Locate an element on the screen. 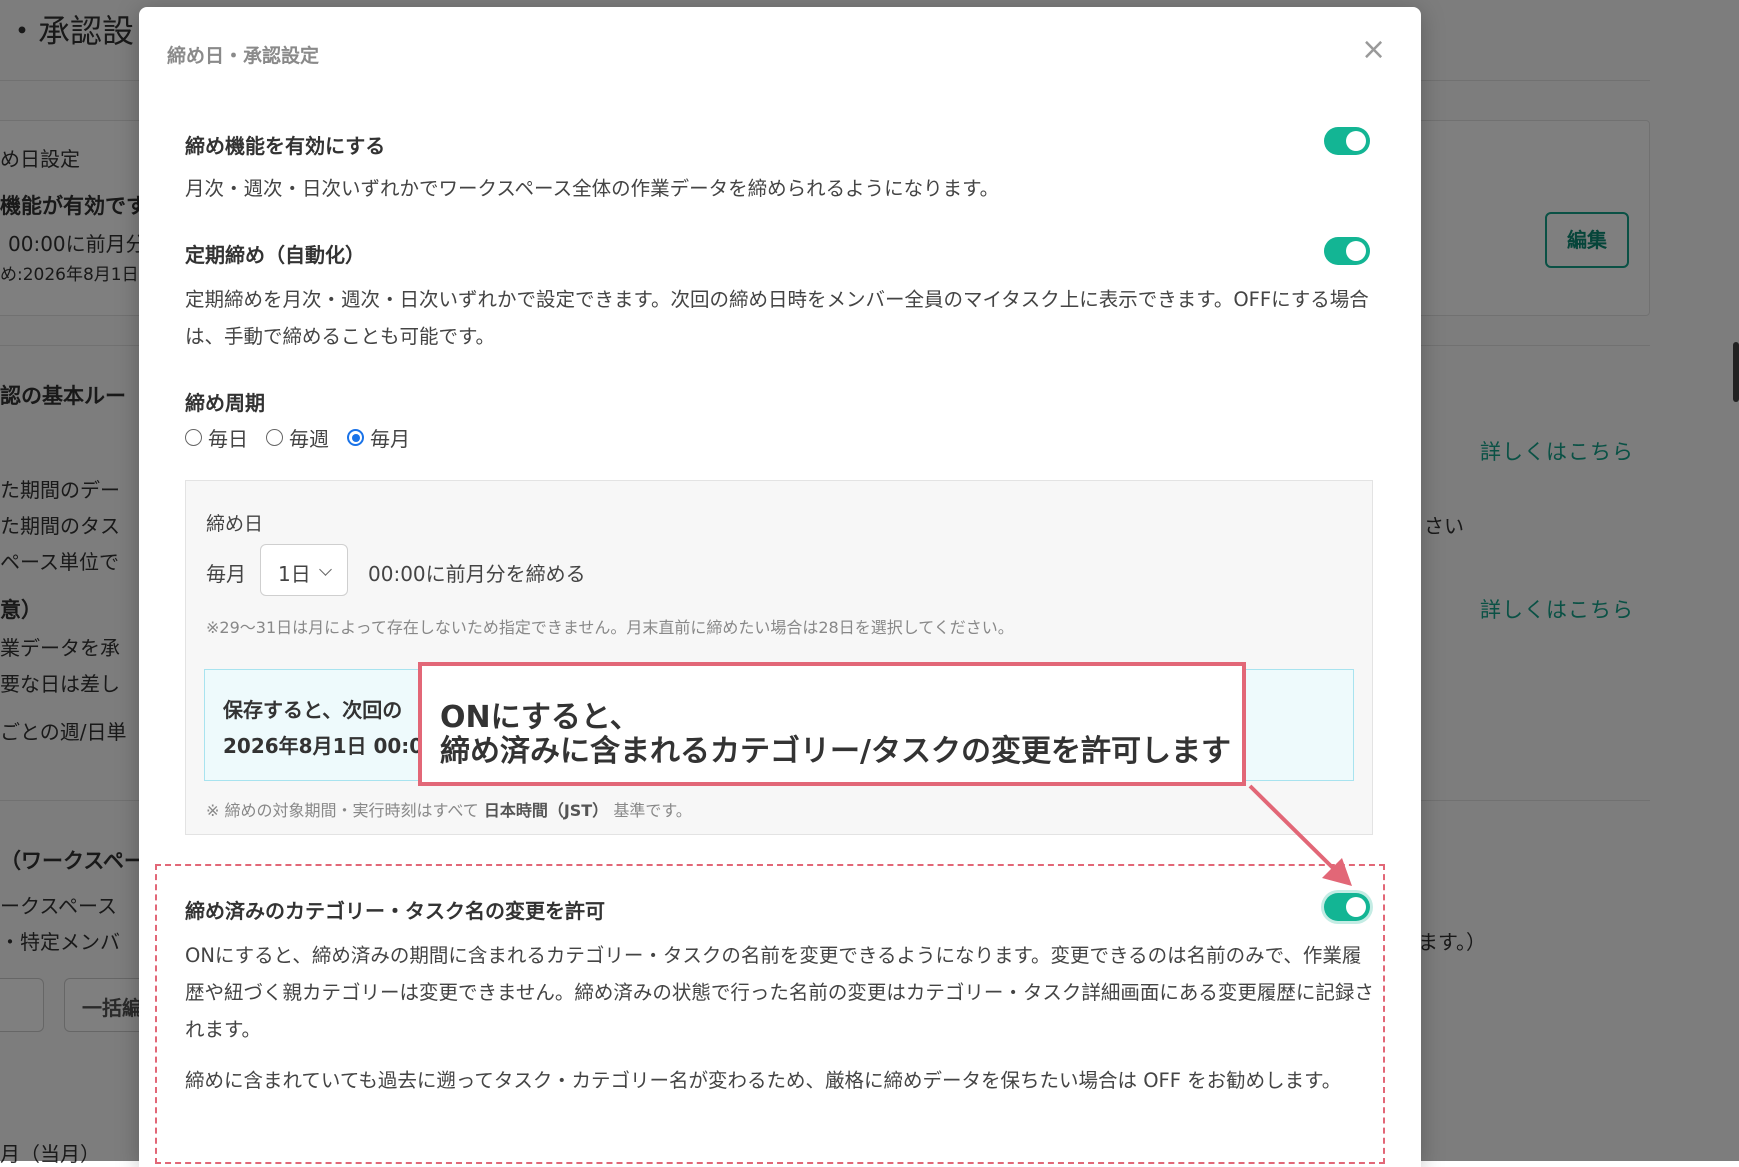  closing-day-select: 1日 is located at coordinates (304, 570).